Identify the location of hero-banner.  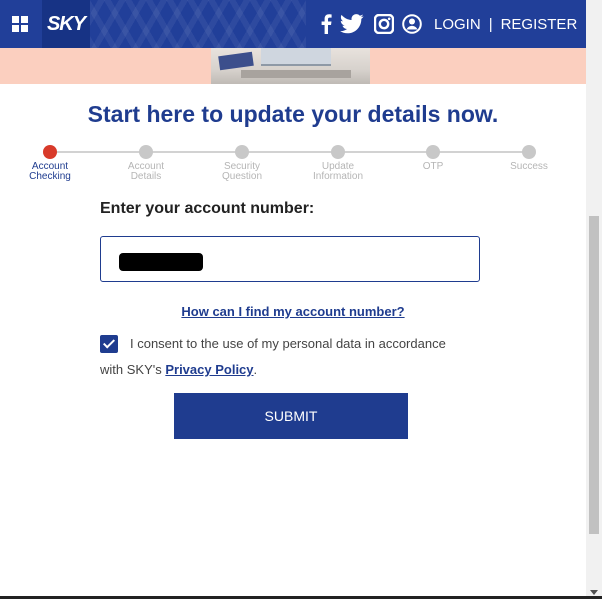
(293, 66).